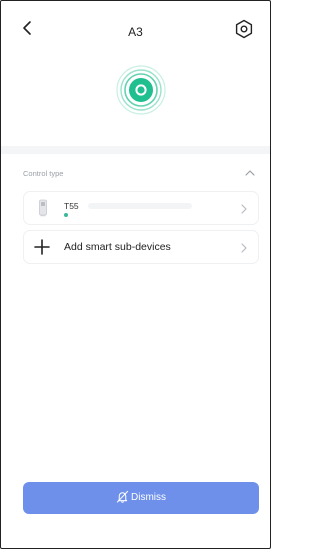 This screenshot has height=549, width=320. I want to click on dismiss-button: Dismiss, so click(141, 498).